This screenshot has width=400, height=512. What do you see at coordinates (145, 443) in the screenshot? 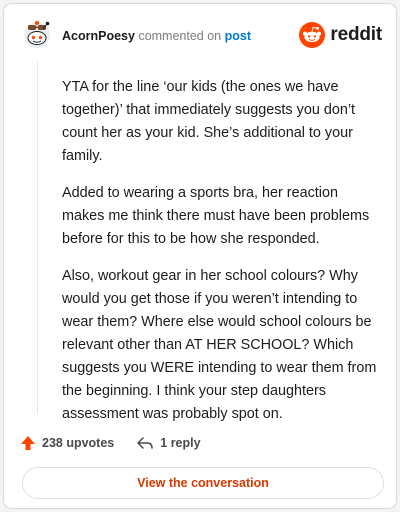
I see `reply-arrow-icon` at bounding box center [145, 443].